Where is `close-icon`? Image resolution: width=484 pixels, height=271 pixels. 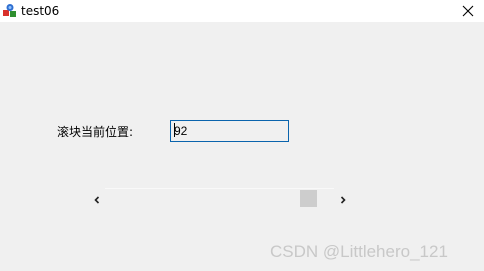
close-icon is located at coordinates (468, 11).